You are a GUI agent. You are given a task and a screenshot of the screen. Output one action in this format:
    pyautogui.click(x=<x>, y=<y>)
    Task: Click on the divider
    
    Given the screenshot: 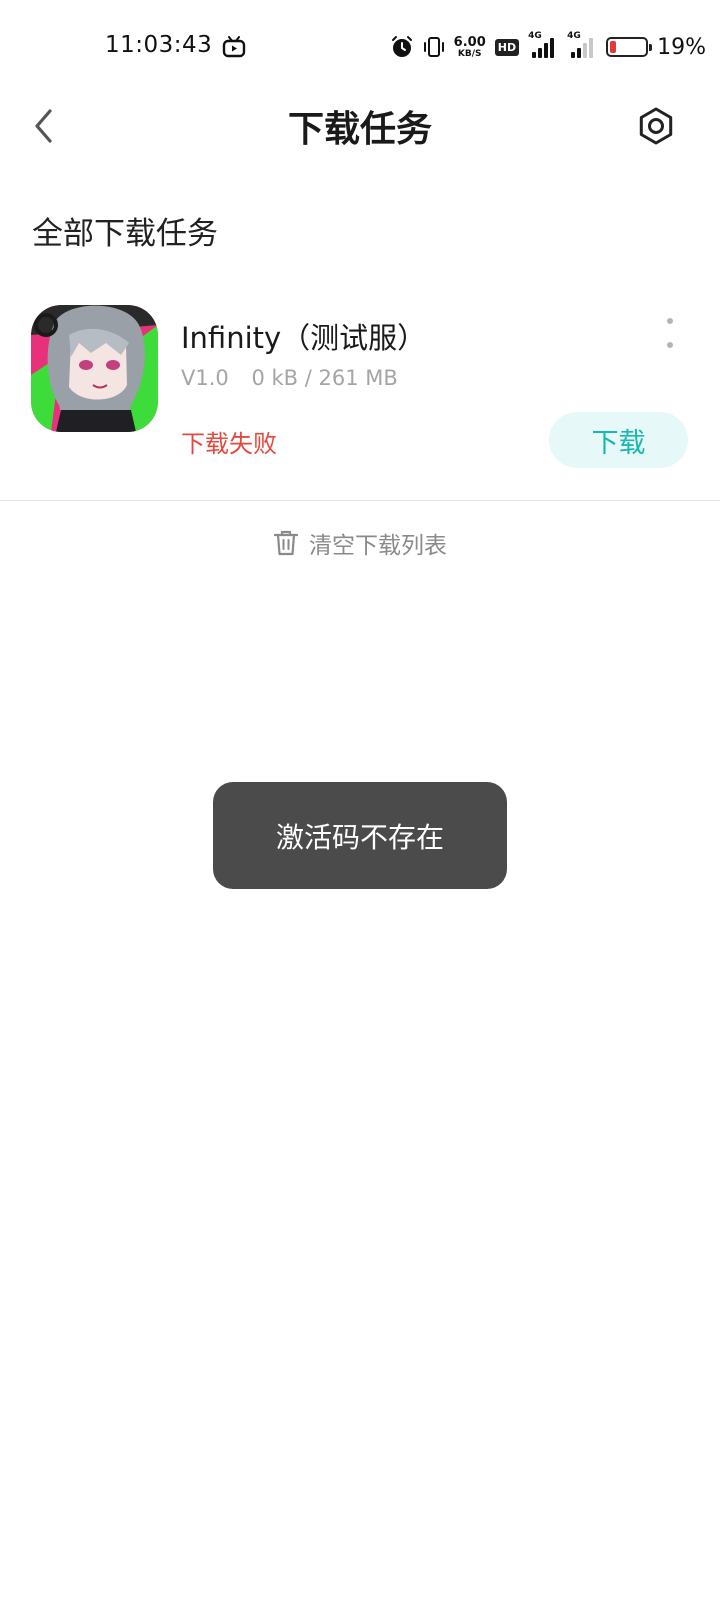 What is the action you would take?
    pyautogui.click(x=360, y=500)
    